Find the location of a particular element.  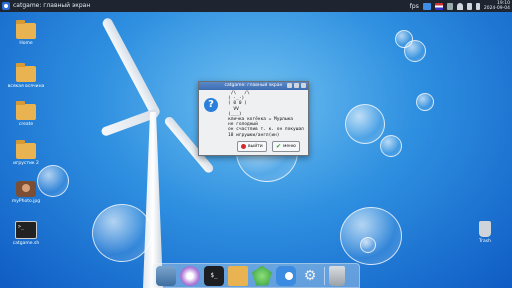

battery-icon is located at coordinates (449, 6).